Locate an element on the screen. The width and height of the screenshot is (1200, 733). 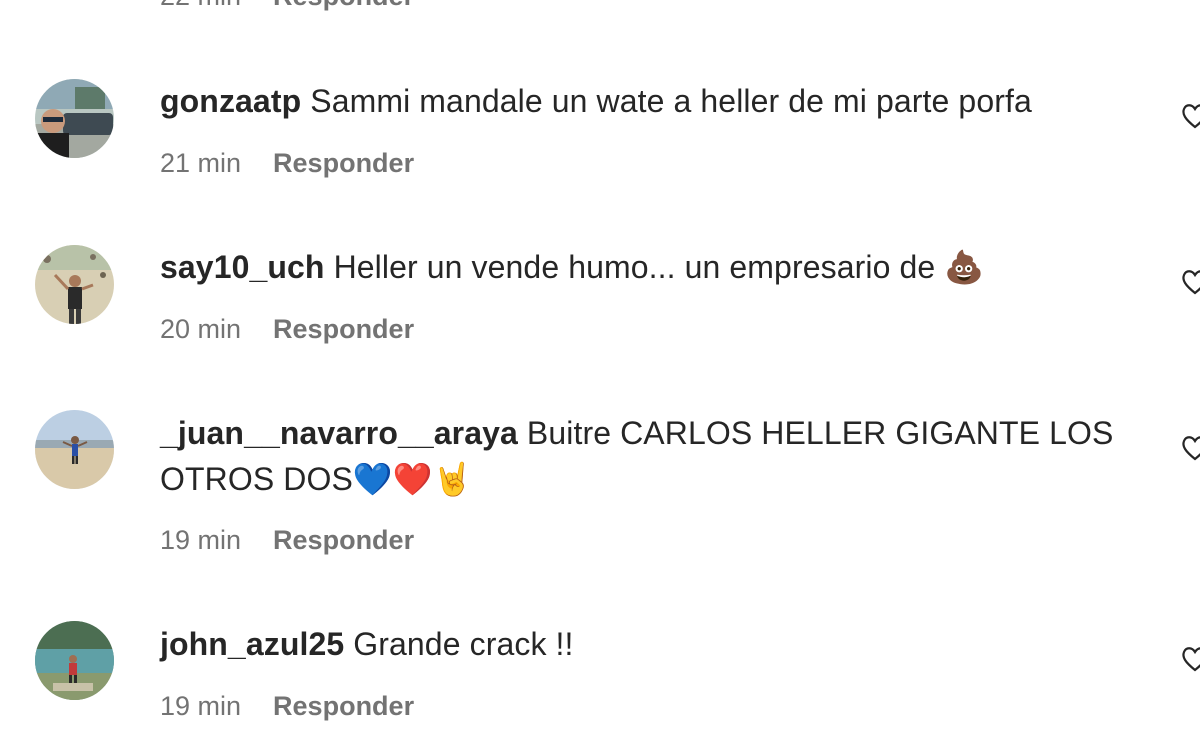
comment-username: say10_uch is located at coordinates (242, 267).